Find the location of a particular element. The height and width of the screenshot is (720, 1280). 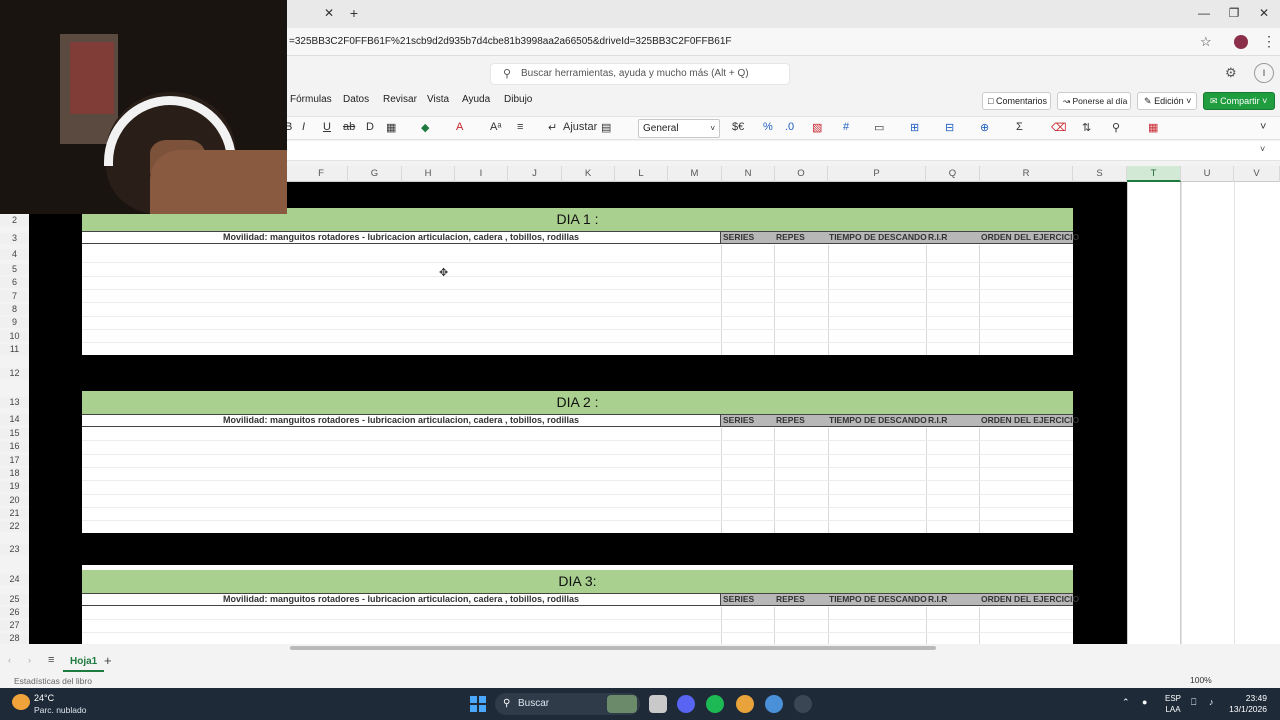

row-header: 27 is located at coordinates (14, 625).